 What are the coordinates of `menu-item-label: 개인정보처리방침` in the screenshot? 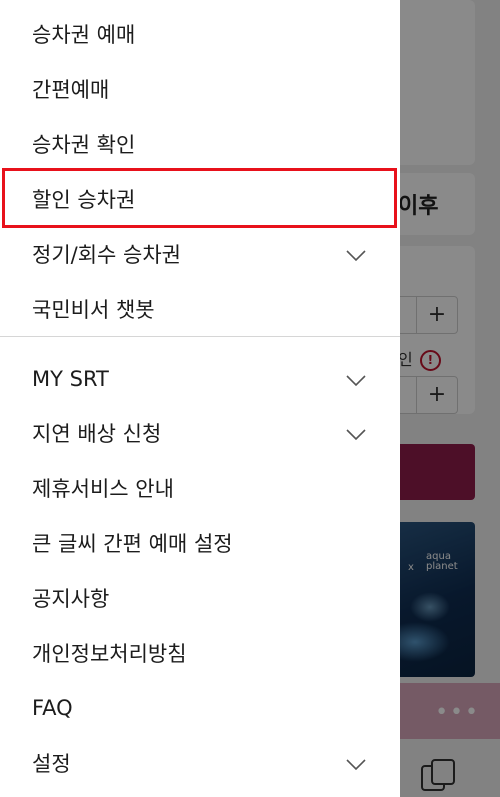 It's located at (109, 653).